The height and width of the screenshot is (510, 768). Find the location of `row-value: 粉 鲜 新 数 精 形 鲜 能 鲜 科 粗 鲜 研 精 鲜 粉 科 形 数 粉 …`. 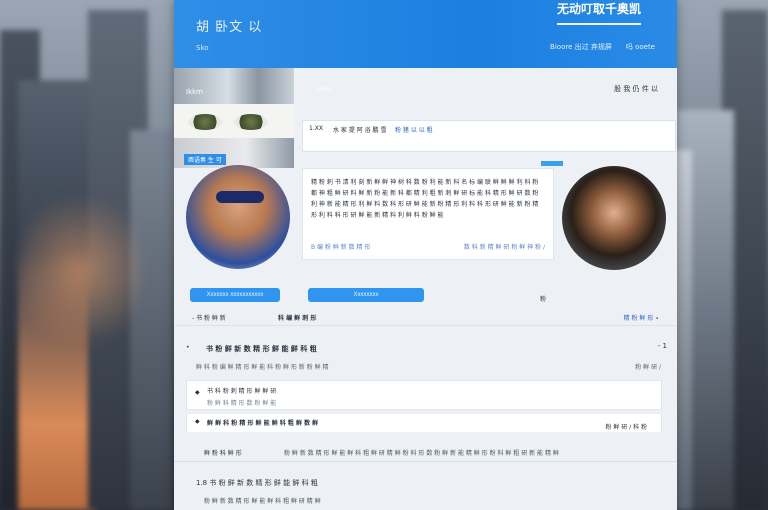

row-value: 粉 鲜 新 数 精 形 鲜 能 鲜 科 粗 鲜 研 精 鲜 粉 科 形 数 粉 … is located at coordinates (421, 453).